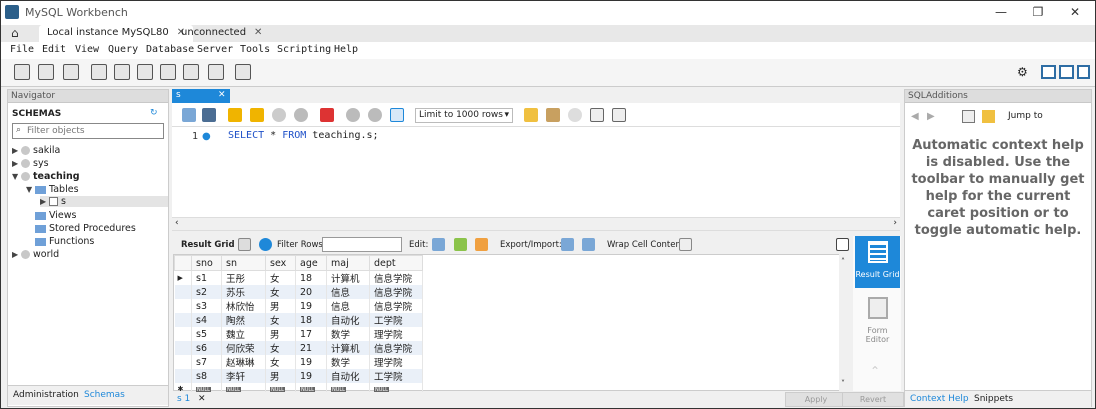 This screenshot has width=1096, height=409. Describe the element at coordinates (877, 318) in the screenshot. I see `form-editor-button: Form Editor` at that location.